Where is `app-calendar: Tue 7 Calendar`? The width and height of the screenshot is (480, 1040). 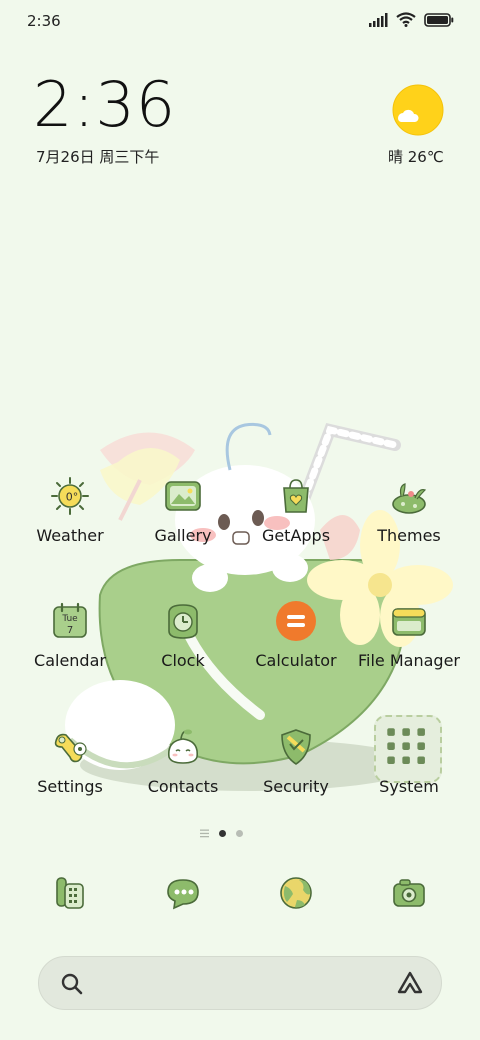
app-calendar: Tue 7 Calendar is located at coordinates (70, 651).